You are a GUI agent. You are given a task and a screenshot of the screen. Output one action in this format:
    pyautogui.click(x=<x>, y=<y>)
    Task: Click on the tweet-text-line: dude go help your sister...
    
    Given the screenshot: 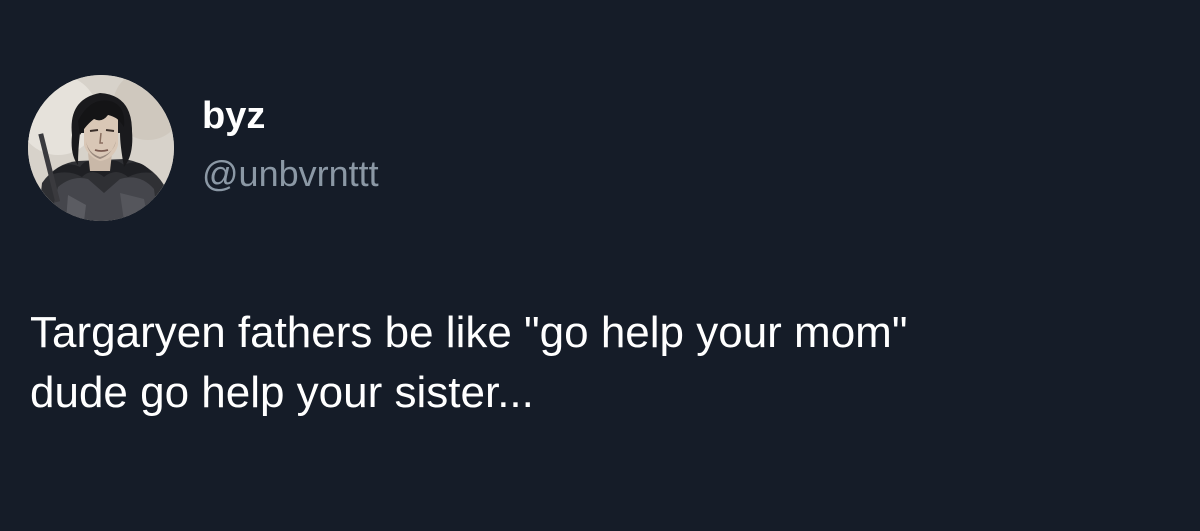 What is the action you would take?
    pyautogui.click(x=282, y=392)
    